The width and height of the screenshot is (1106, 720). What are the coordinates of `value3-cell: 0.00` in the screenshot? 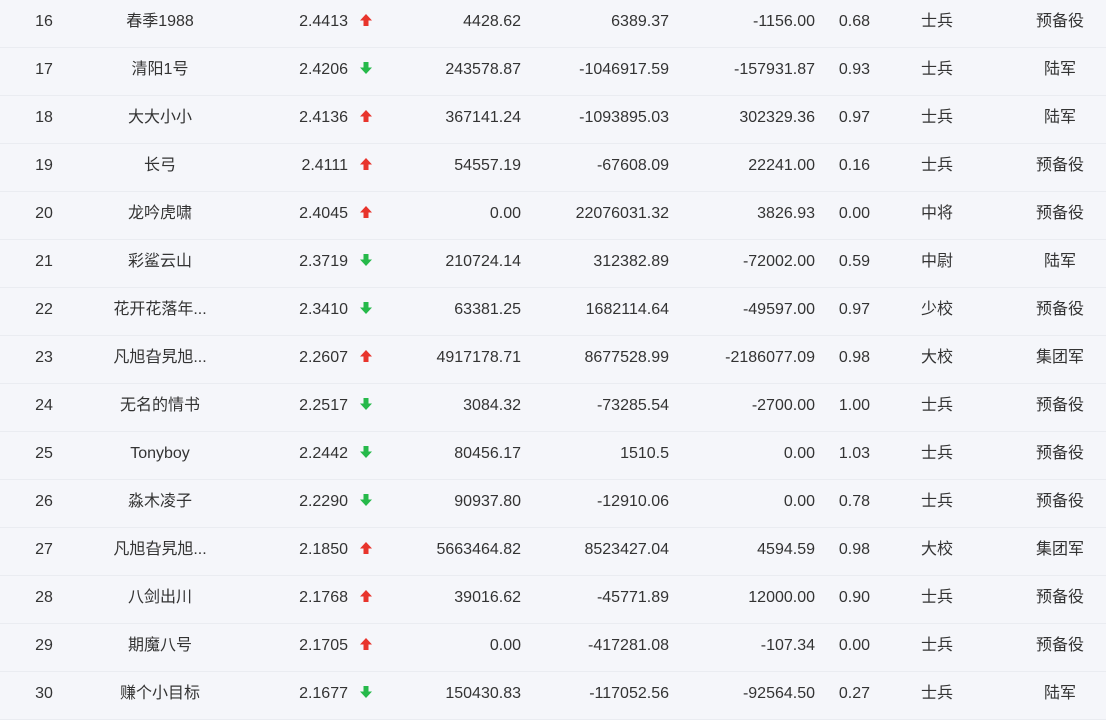 It's located at (799, 501).